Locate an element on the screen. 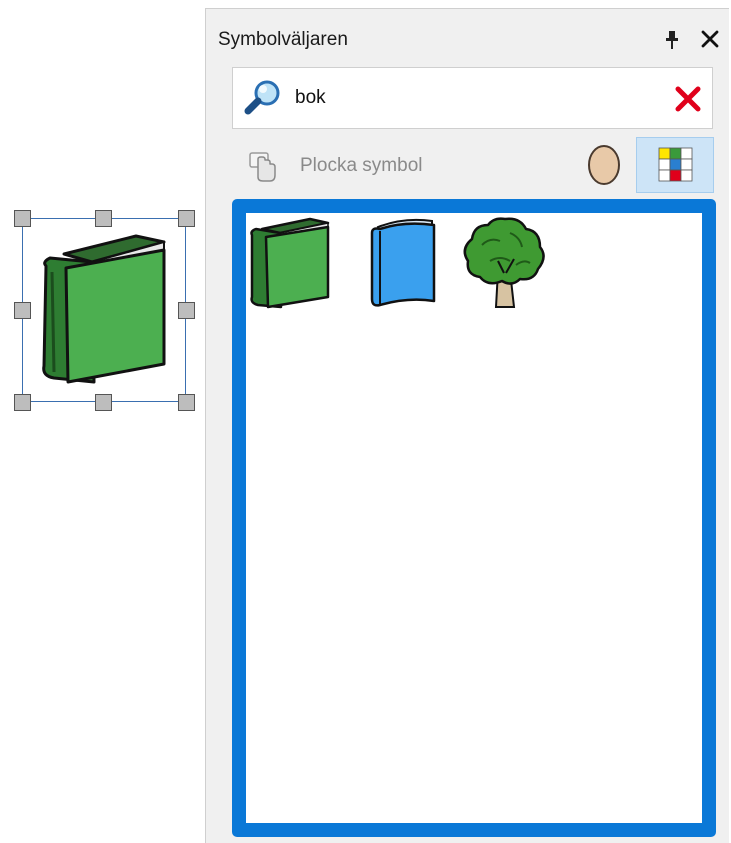  resize-handle-left is located at coordinates (22, 310).